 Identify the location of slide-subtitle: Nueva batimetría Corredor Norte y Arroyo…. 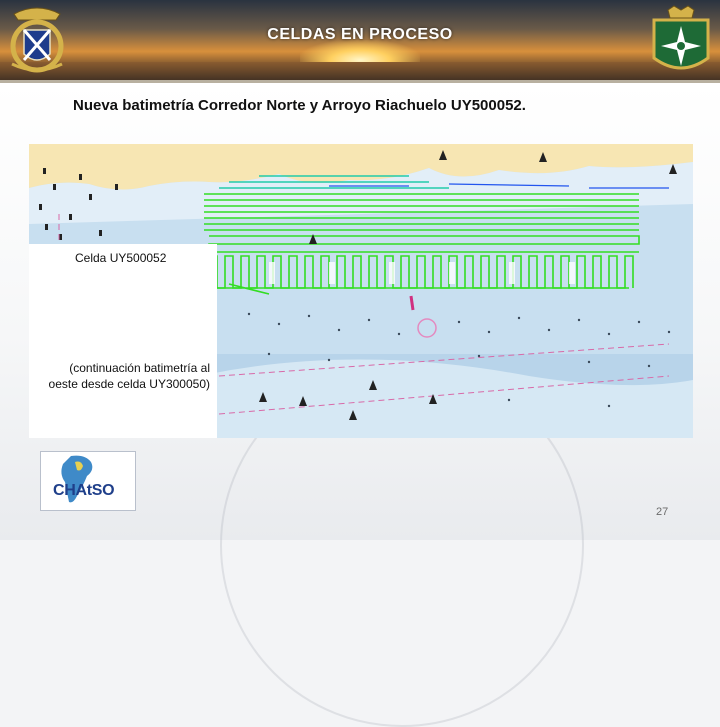
(299, 105).